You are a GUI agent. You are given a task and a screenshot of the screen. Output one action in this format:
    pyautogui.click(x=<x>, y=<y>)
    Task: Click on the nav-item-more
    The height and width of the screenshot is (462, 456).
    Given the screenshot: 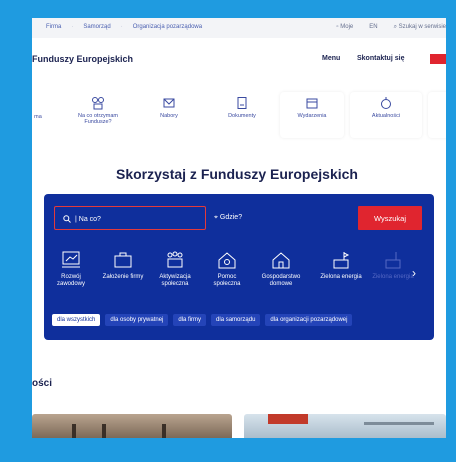 What is the action you would take?
    pyautogui.click(x=437, y=115)
    